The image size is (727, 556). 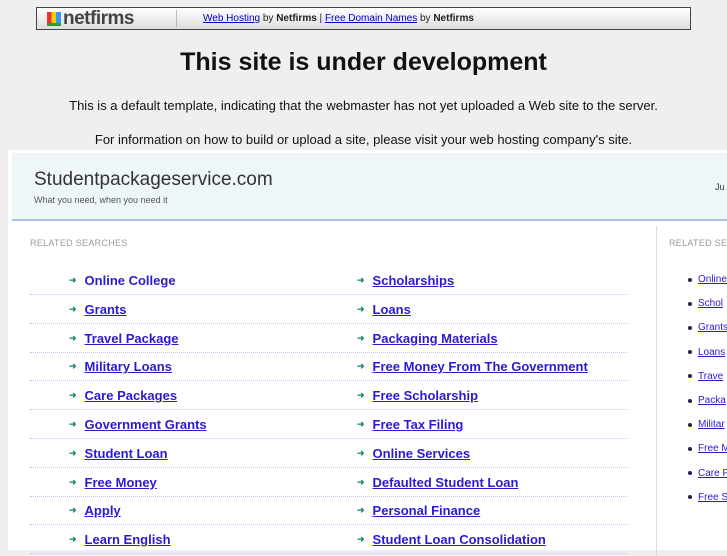 I want to click on related-link-item: ➜ Loans, so click(x=384, y=309).